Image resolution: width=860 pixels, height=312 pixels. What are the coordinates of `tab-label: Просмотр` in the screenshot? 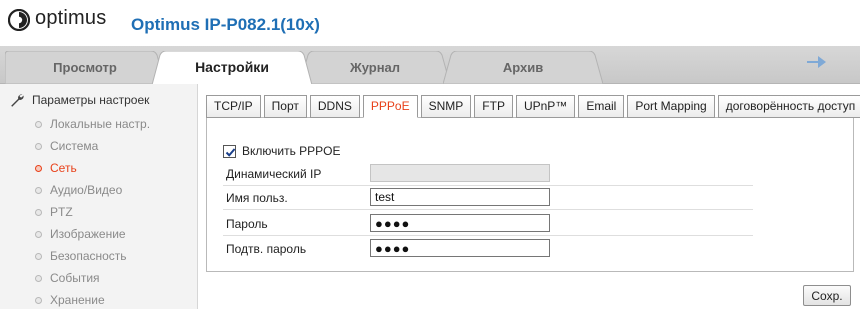 It's located at (85, 67).